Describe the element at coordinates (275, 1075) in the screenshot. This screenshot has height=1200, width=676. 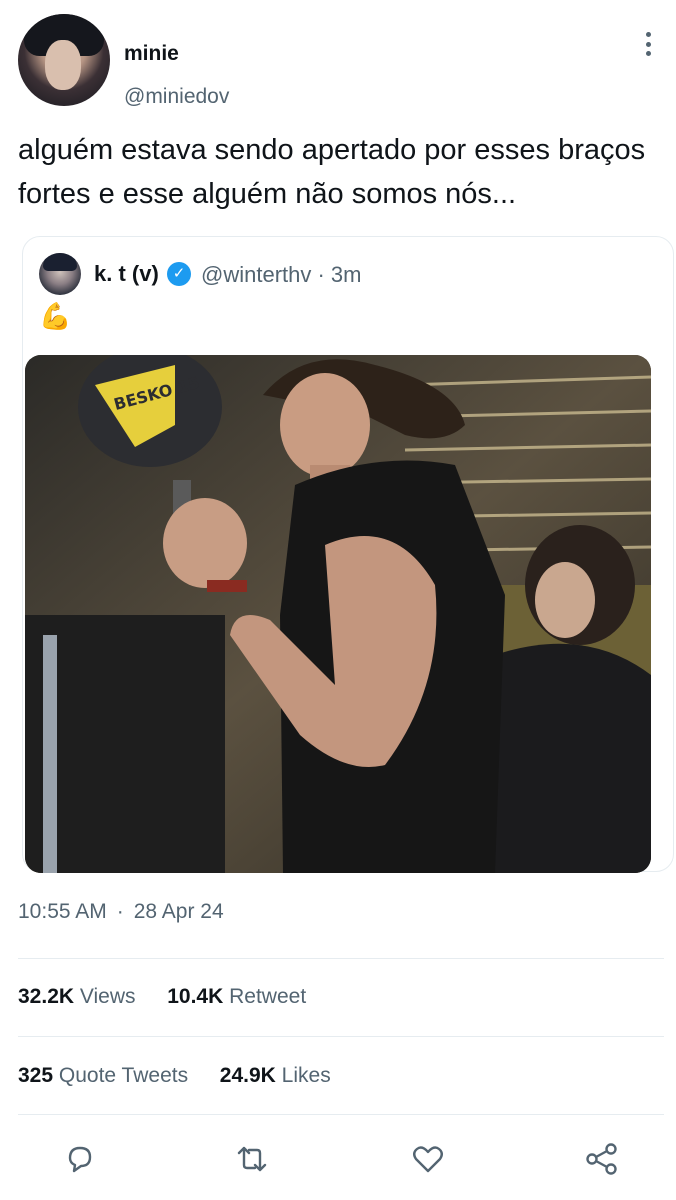
I see `likes-stat: 24.9K Likes` at that location.